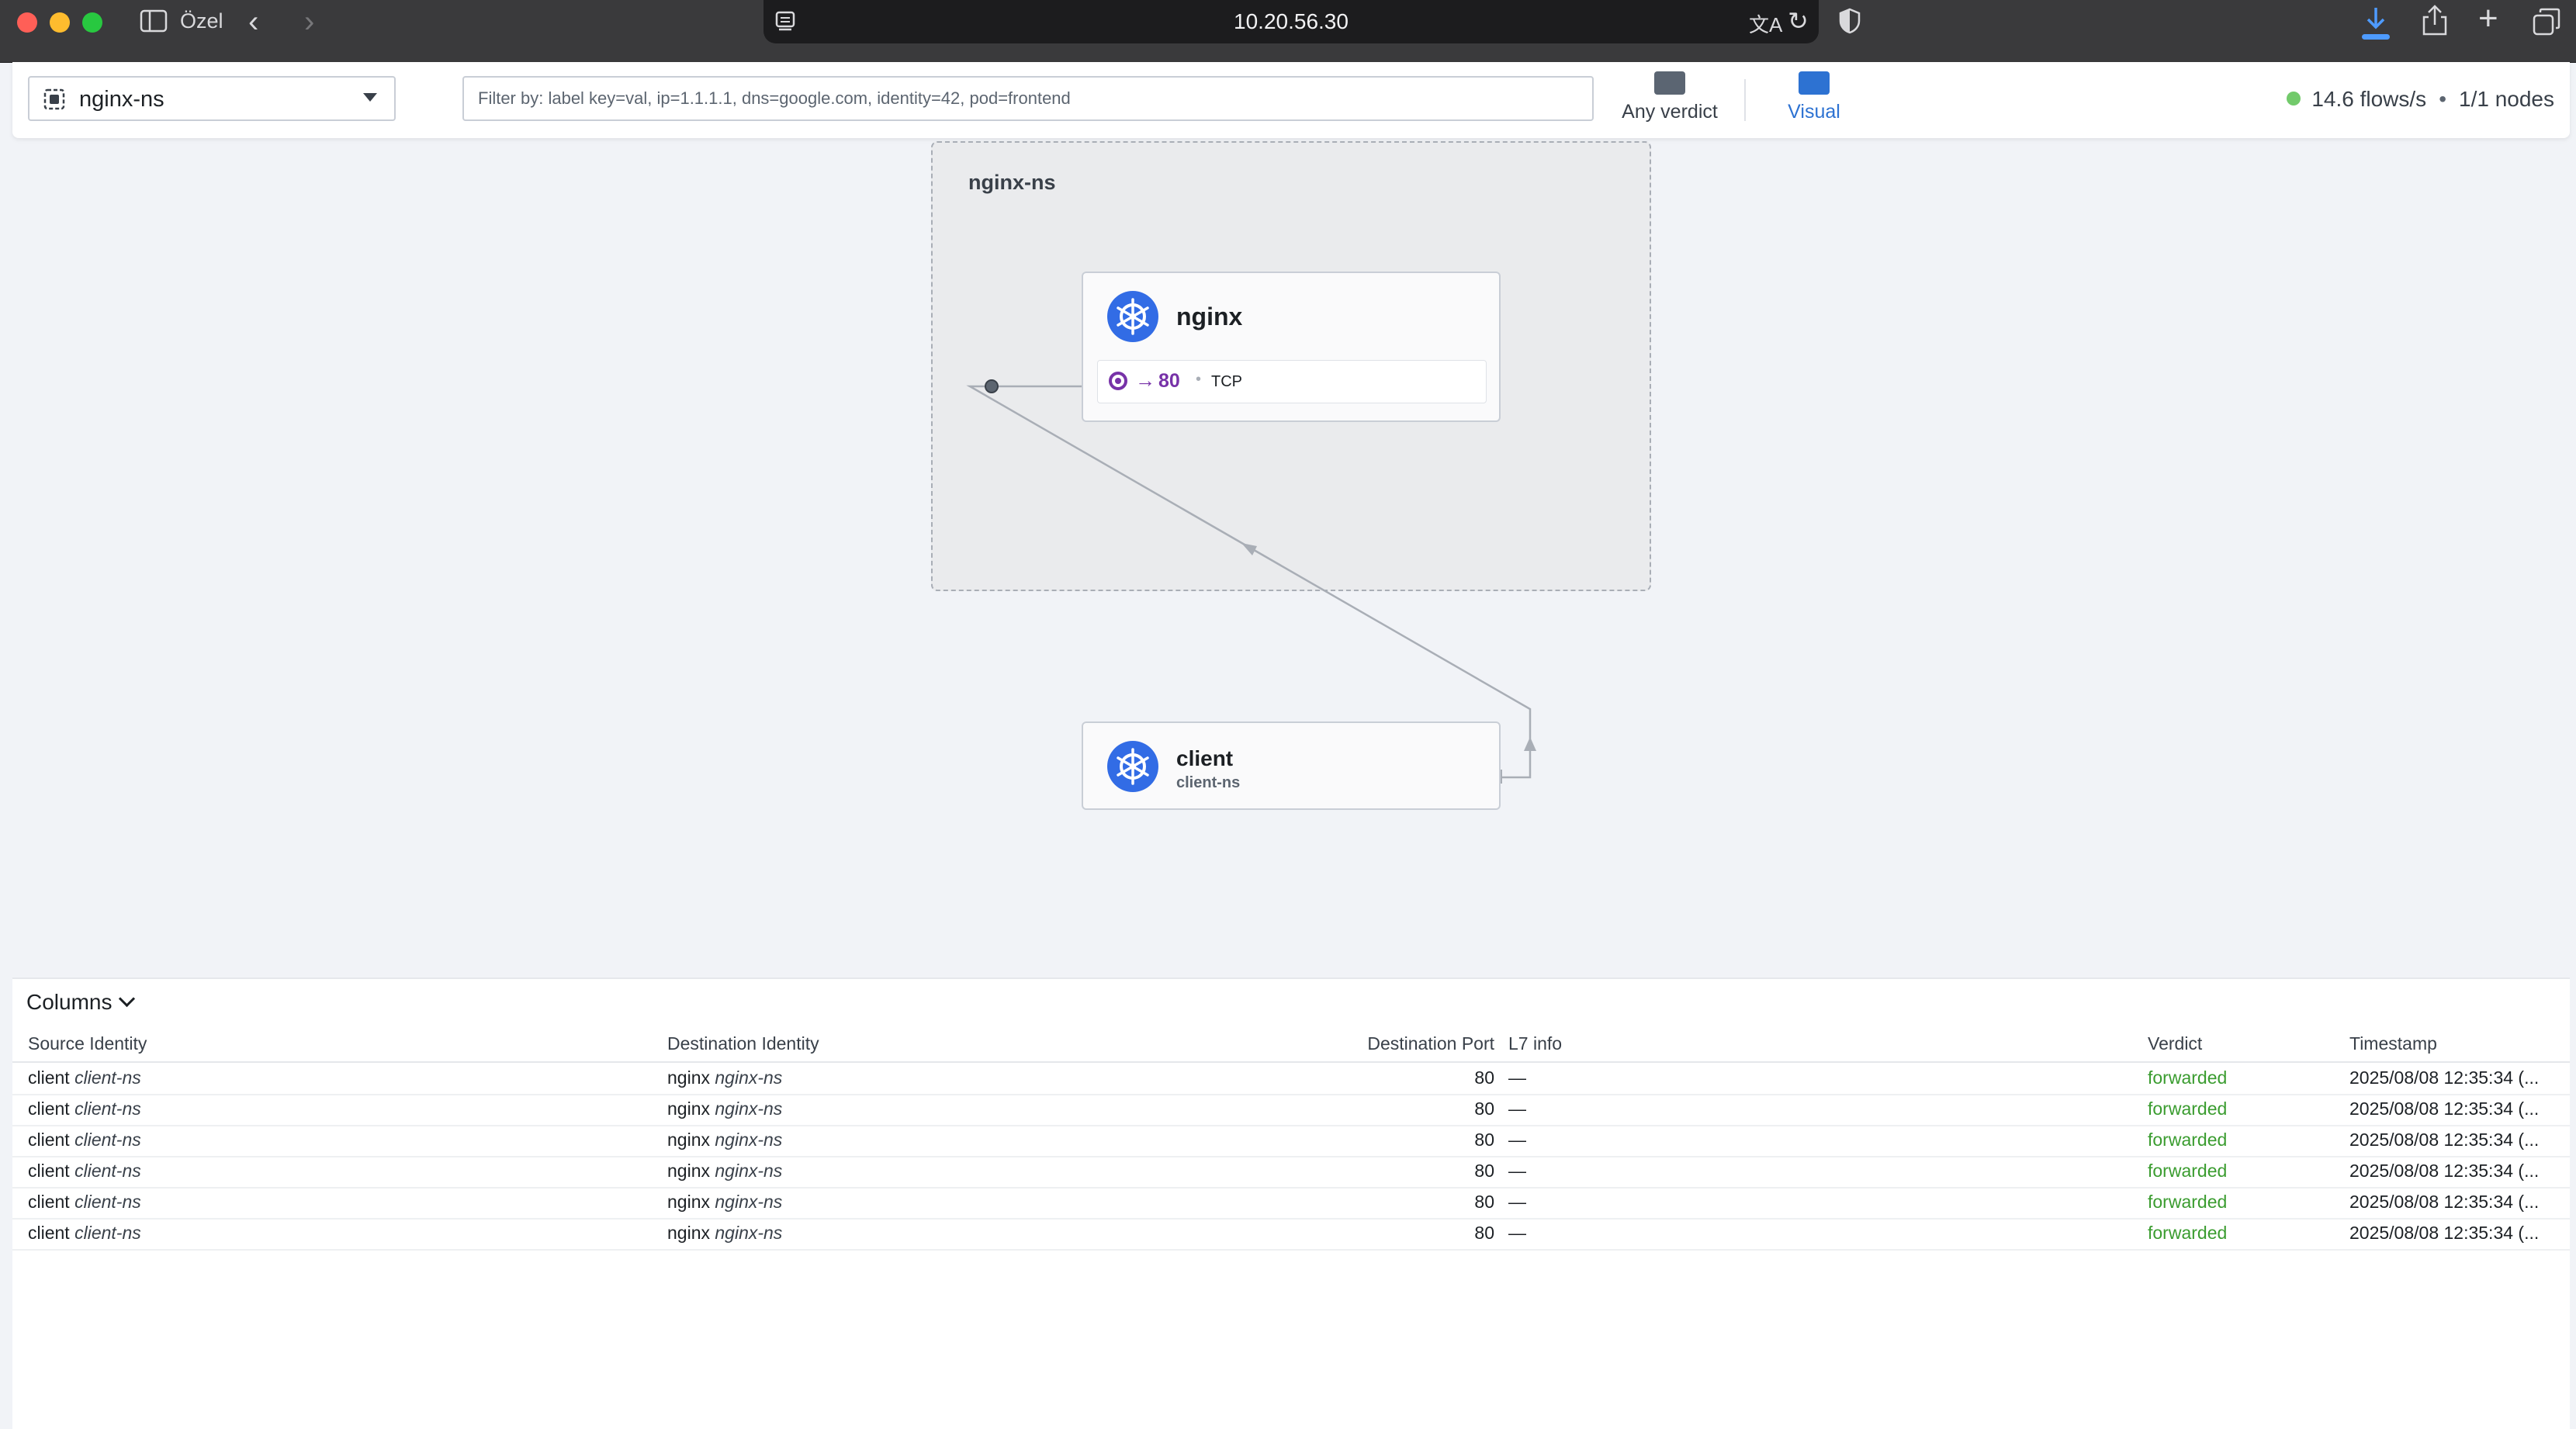  Describe the element at coordinates (1670, 101) in the screenshot. I see `verdict-filter-button: Any verdict` at that location.